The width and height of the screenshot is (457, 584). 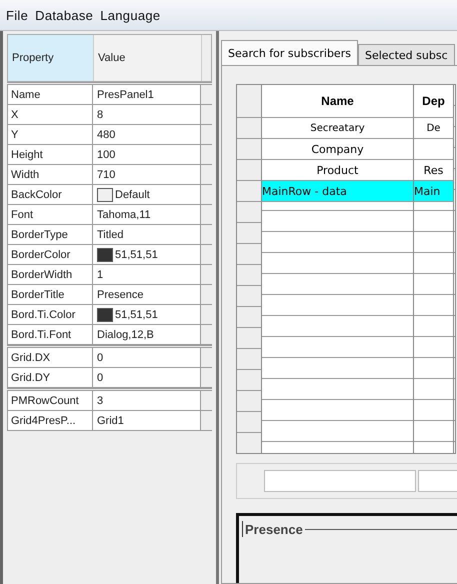 What do you see at coordinates (434, 128) in the screenshot?
I see `table-cell: De` at bounding box center [434, 128].